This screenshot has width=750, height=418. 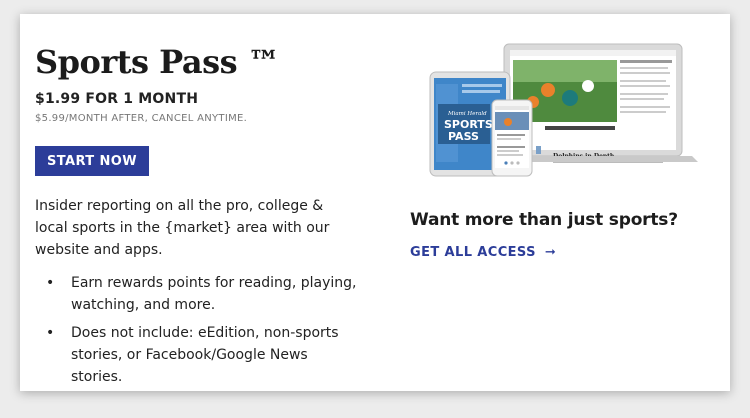 I want to click on get-all-access-link: GET ALL ACCESS ➞, so click(x=483, y=252).